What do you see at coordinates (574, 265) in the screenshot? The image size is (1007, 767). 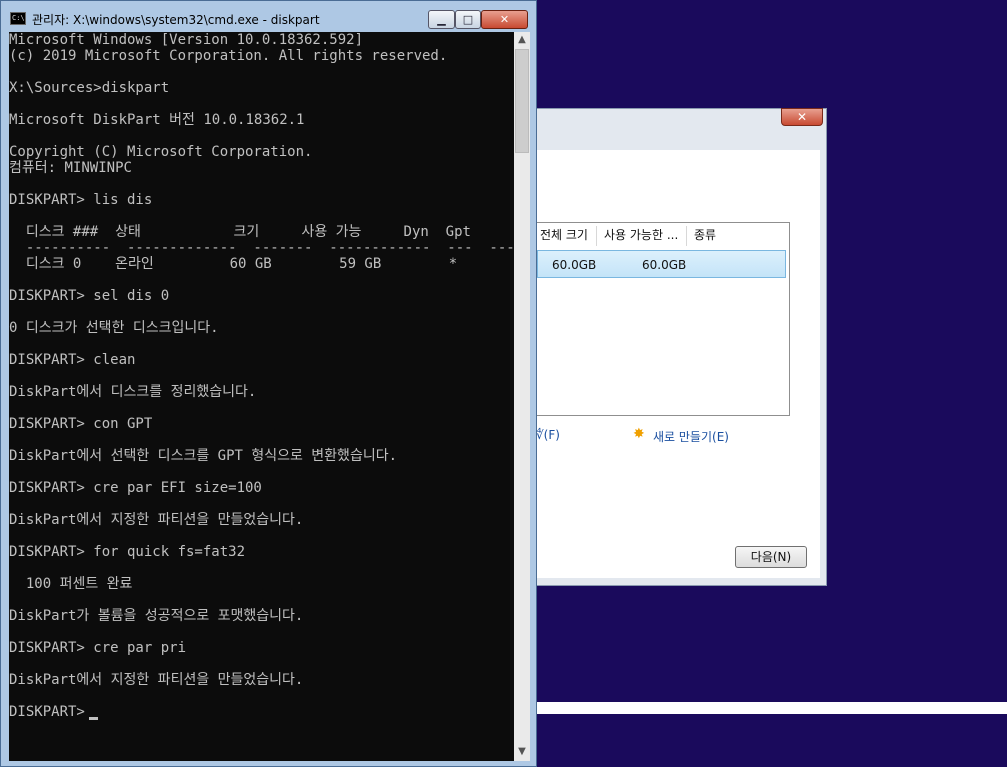 I see `cell-total-size: 60.0GB` at bounding box center [574, 265].